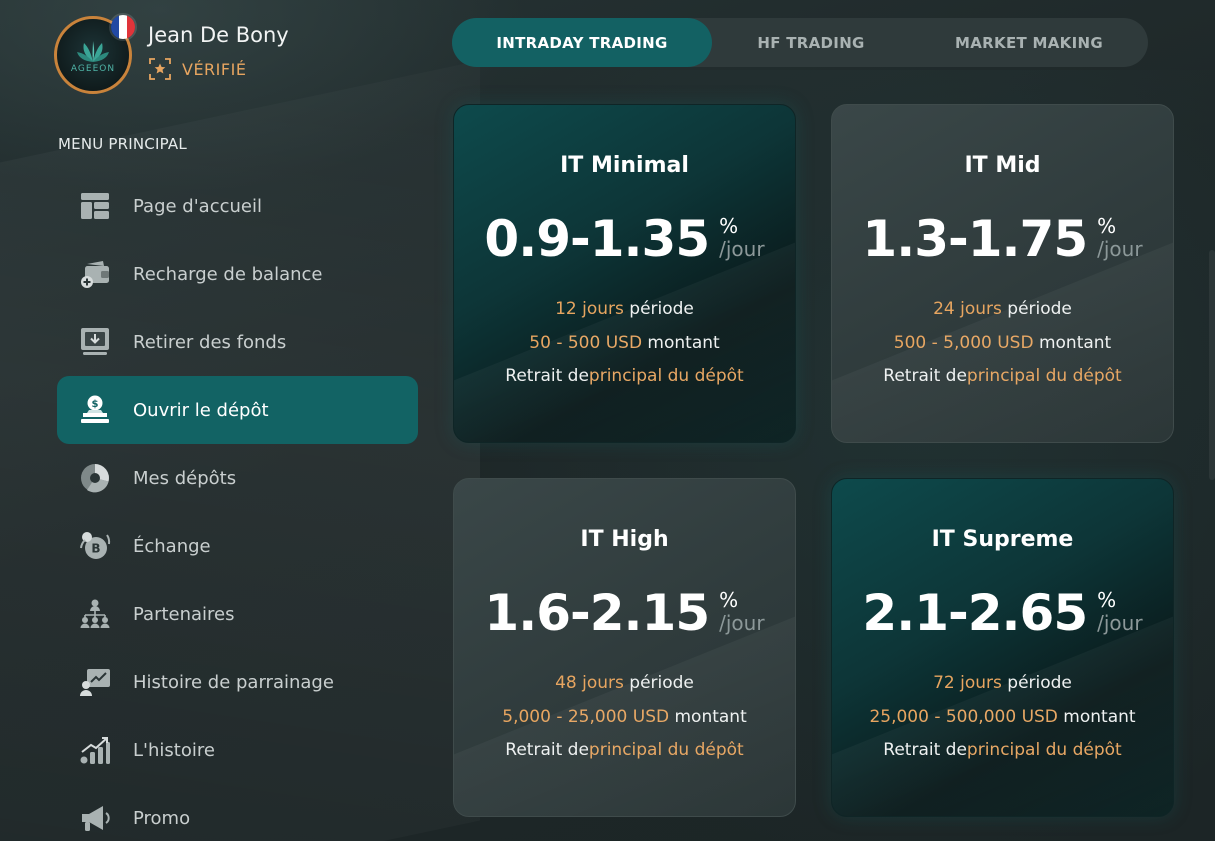 The height and width of the screenshot is (841, 1215). Describe the element at coordinates (95, 750) in the screenshot. I see `history-chart-icon` at that location.